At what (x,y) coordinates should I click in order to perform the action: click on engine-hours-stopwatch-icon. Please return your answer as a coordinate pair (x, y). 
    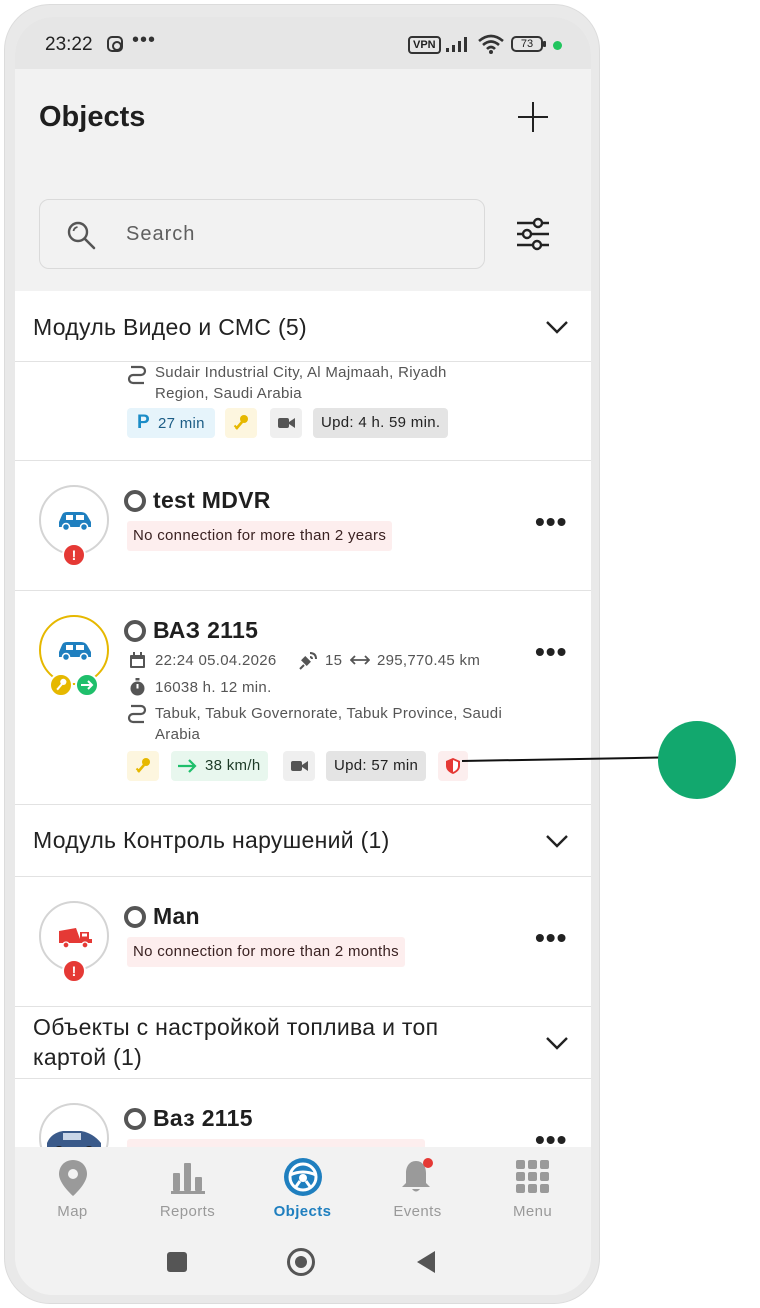
    Looking at the image, I should click on (137, 687).